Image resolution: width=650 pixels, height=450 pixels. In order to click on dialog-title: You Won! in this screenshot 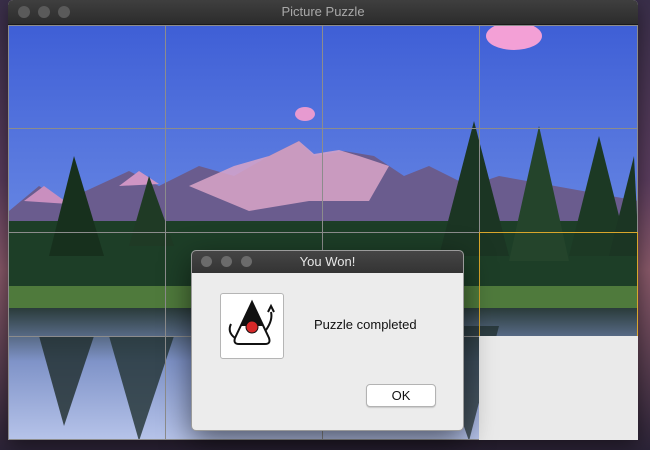, I will do `click(327, 261)`.